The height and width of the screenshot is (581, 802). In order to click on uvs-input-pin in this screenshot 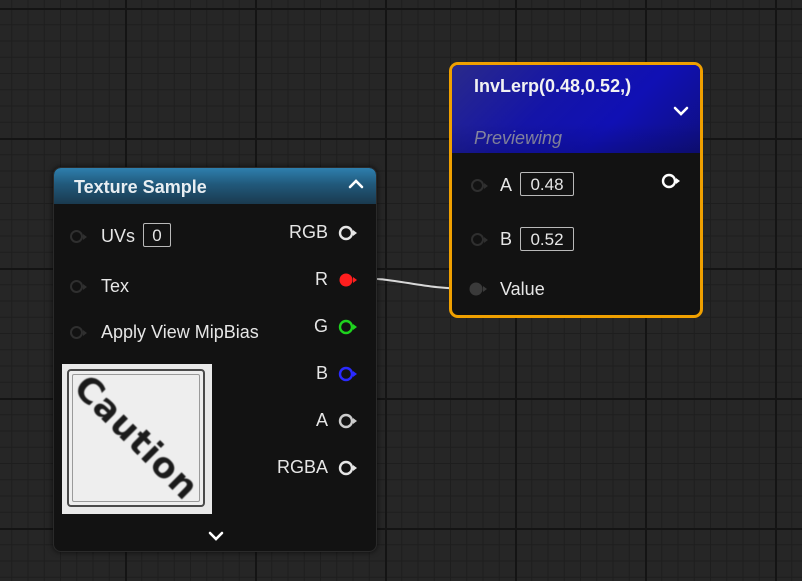, I will do `click(78, 236)`.